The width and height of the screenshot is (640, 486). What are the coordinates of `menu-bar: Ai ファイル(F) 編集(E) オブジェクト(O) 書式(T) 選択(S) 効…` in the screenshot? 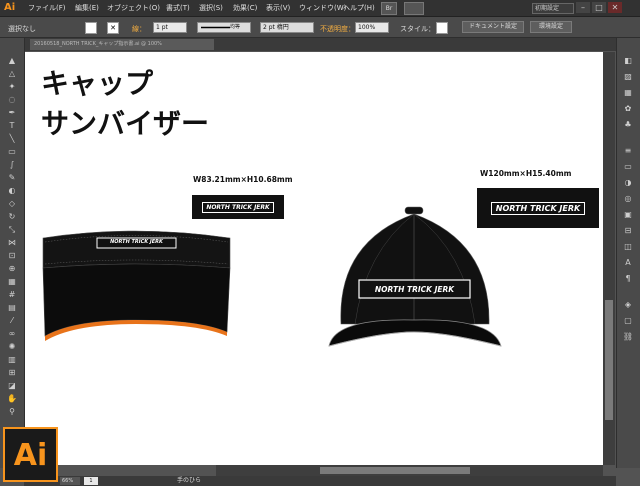 It's located at (320, 8).